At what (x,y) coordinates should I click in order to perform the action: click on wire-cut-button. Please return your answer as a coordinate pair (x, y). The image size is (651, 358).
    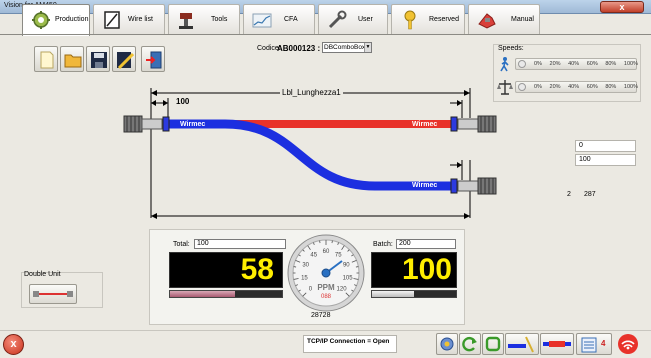
    Looking at the image, I should click on (522, 344).